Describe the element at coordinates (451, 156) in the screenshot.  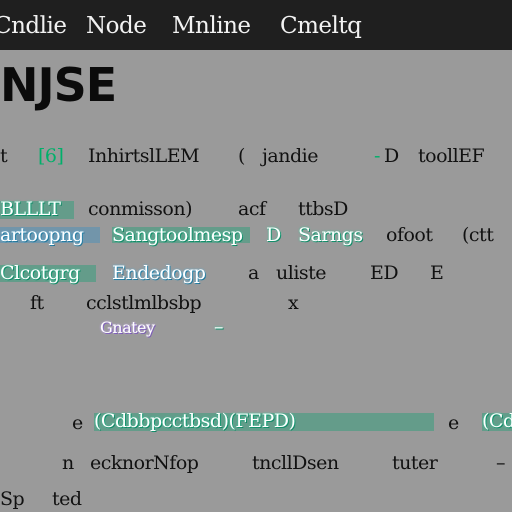
I see `row1-text-8: toollEF` at that location.